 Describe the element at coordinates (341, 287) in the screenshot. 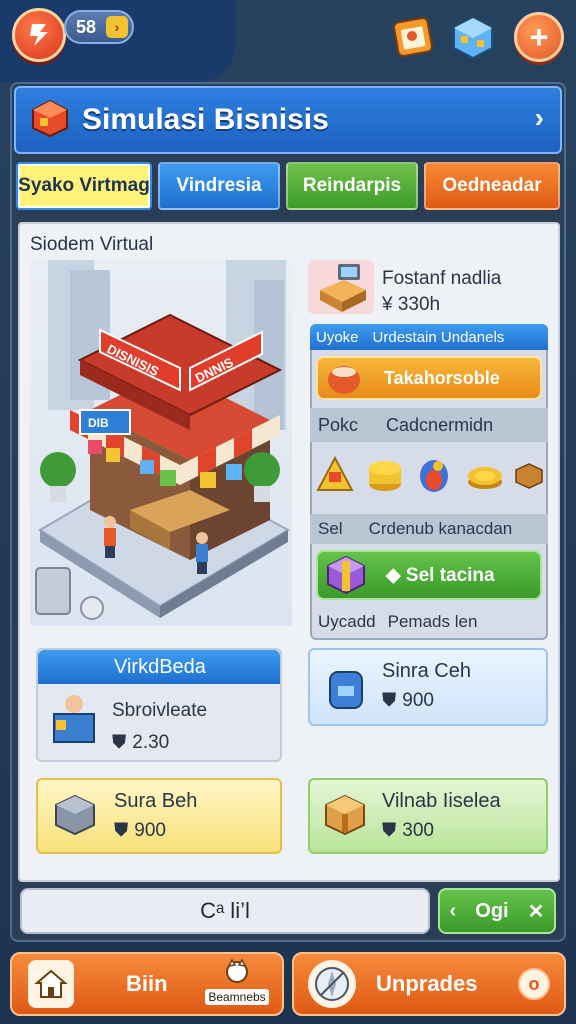

I see `register-icon` at that location.